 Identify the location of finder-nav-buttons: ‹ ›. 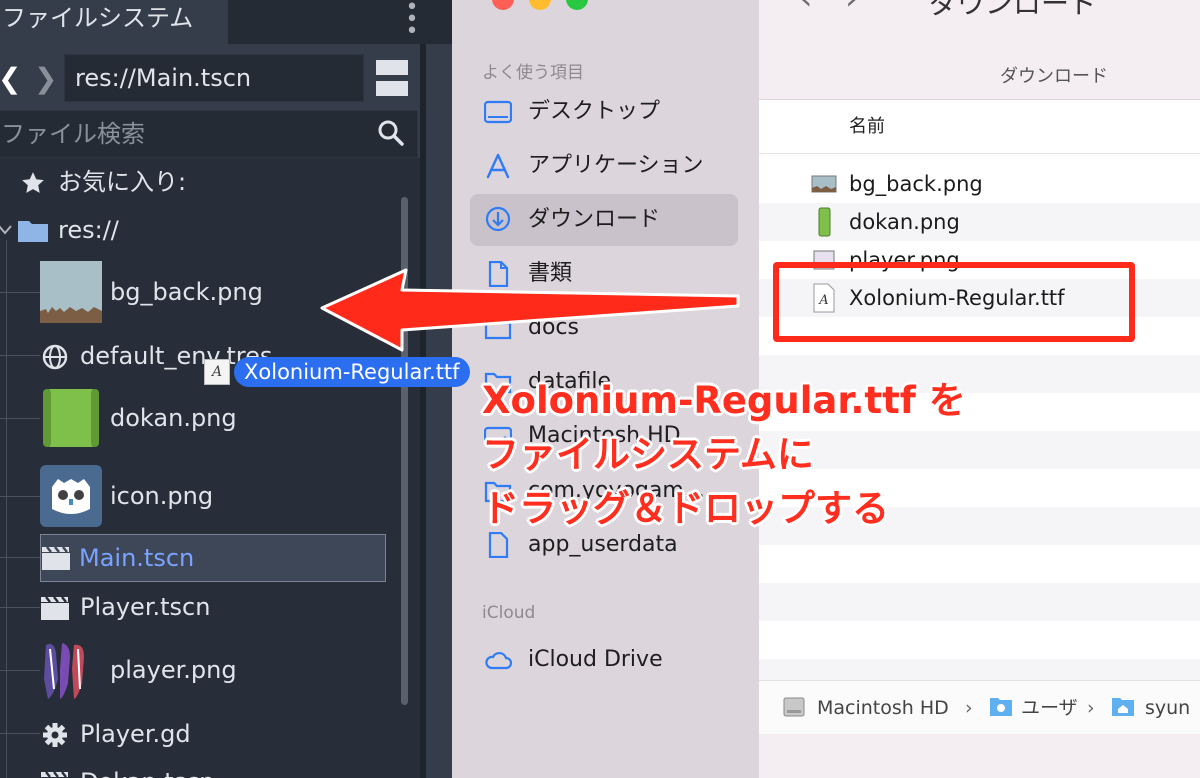
(829, 9).